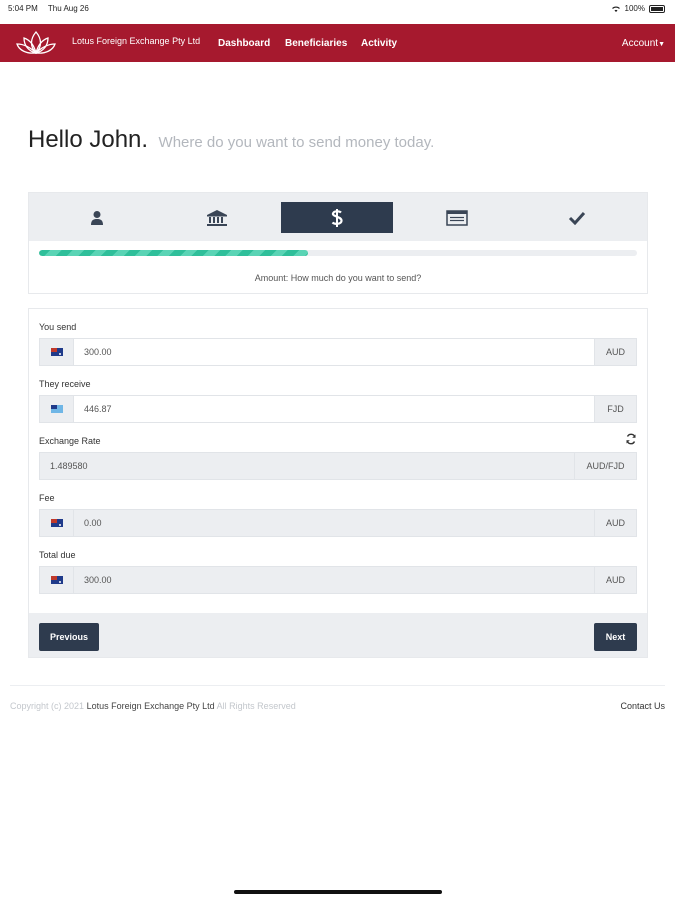 The image size is (675, 900). I want to click on wizard-steps-bar, so click(338, 217).